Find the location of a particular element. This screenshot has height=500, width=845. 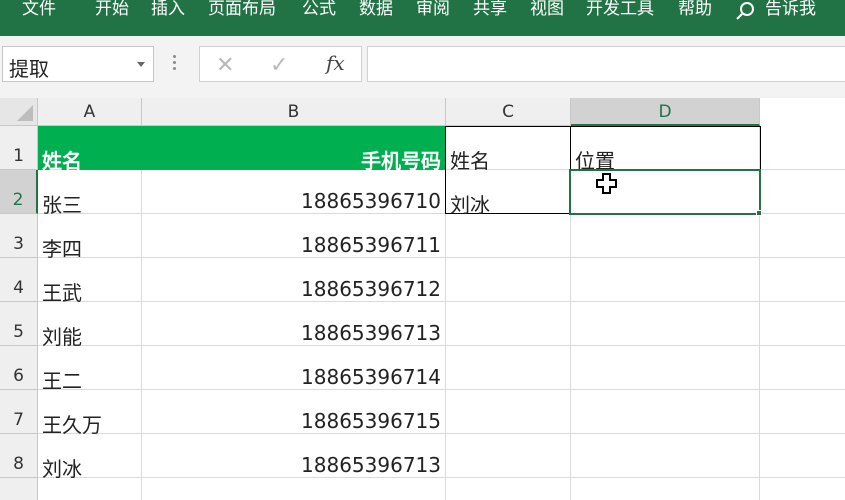

drag-handle-icon is located at coordinates (175, 63).